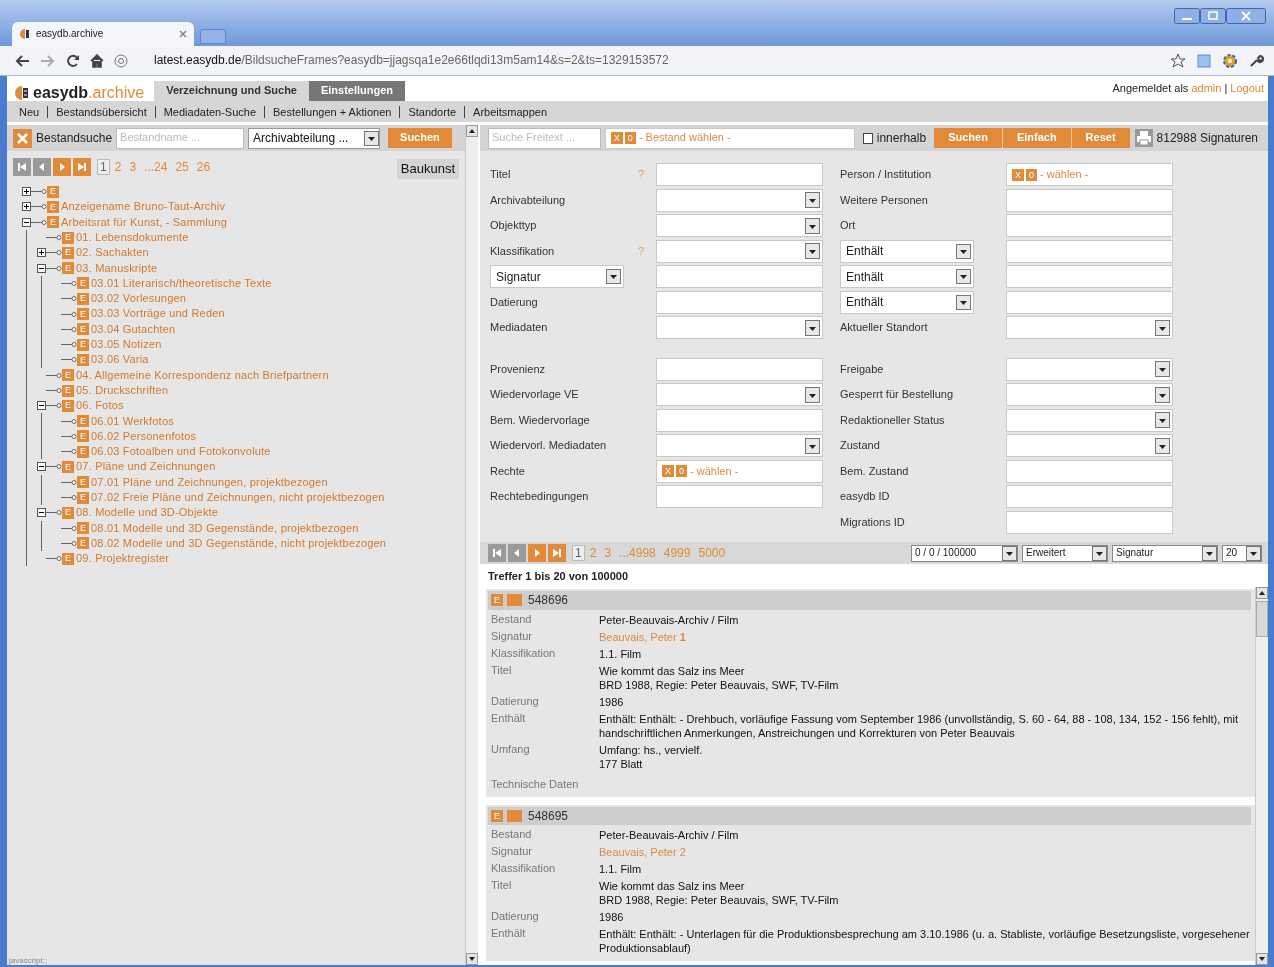 The height and width of the screenshot is (967, 1274). I want to click on maximize-icon, so click(1213, 16).